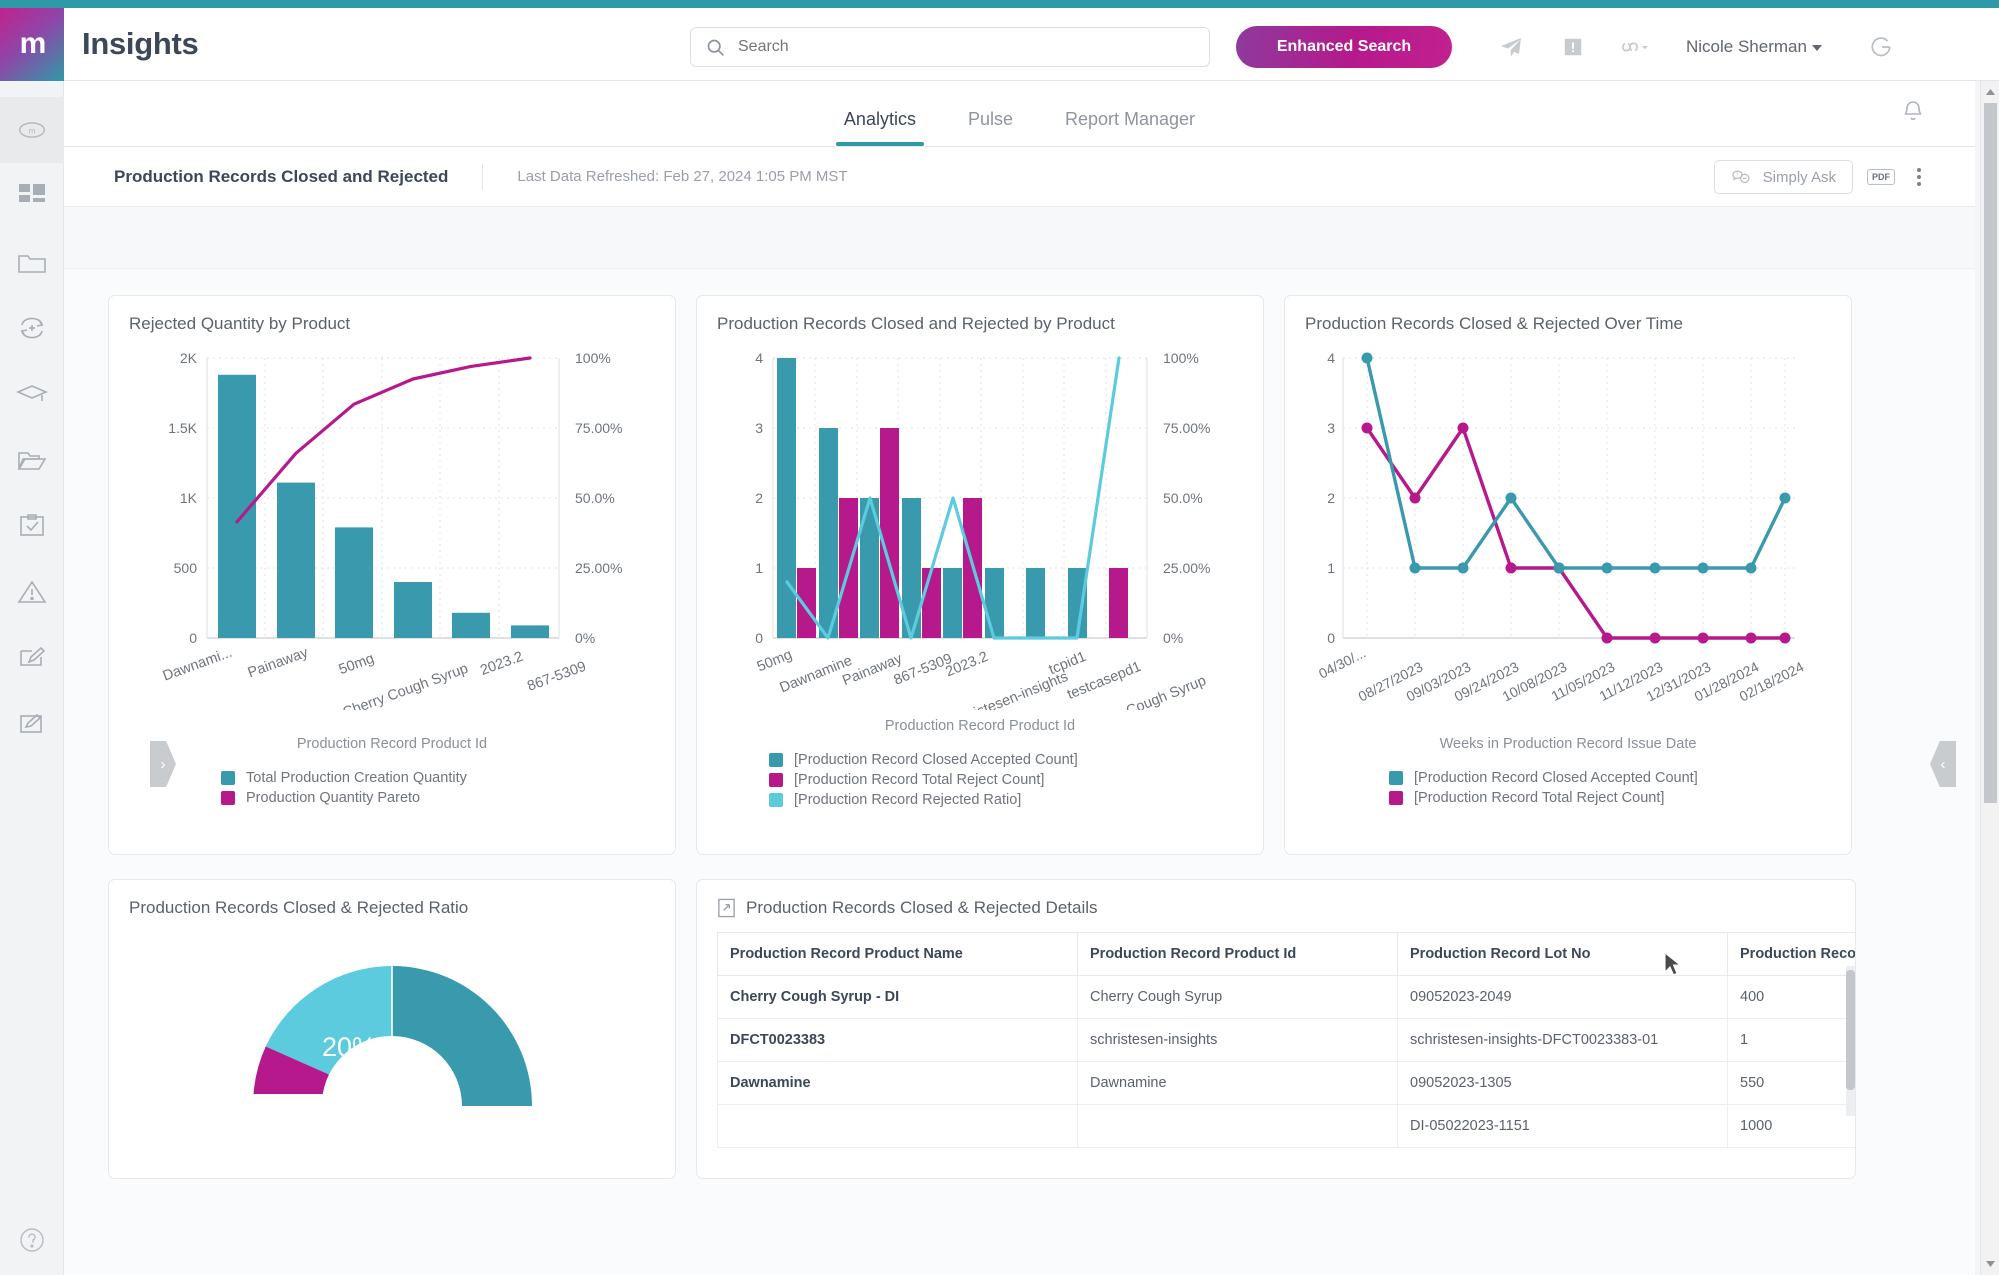 This screenshot has height=1275, width=1999. What do you see at coordinates (32, 328) in the screenshot?
I see `sidebar-item-sync` at bounding box center [32, 328].